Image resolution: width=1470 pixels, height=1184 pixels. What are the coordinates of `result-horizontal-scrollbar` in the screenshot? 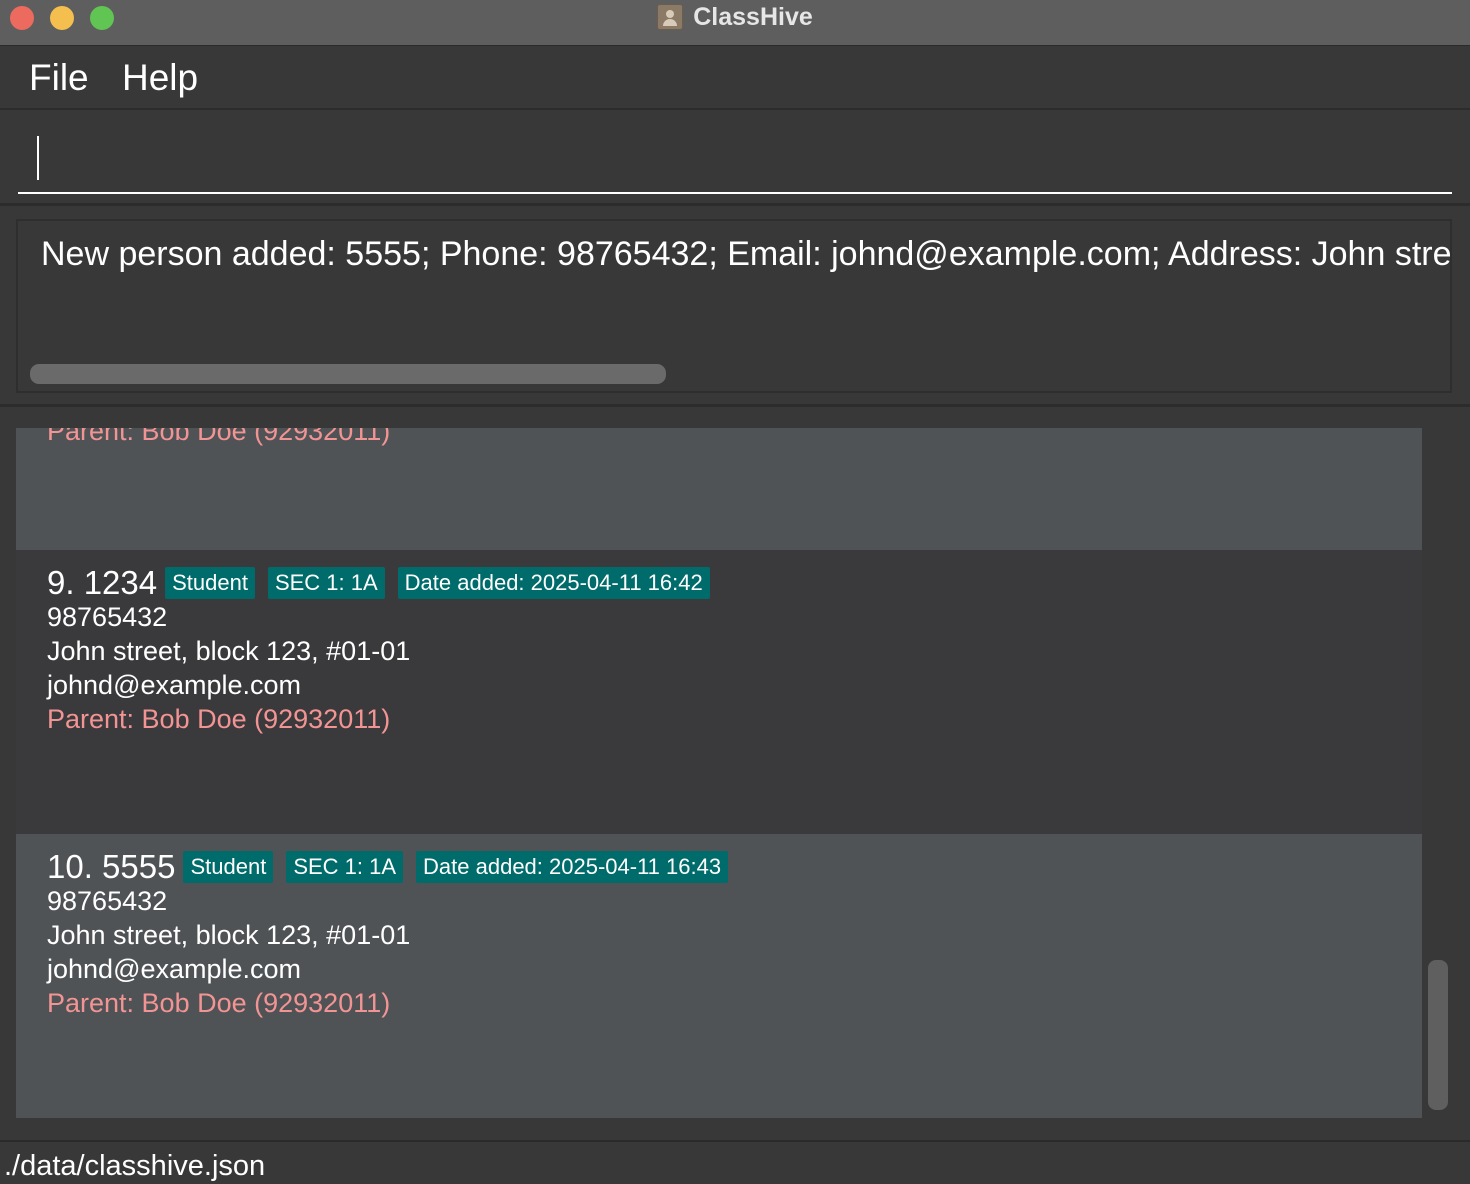 It's located at (348, 374).